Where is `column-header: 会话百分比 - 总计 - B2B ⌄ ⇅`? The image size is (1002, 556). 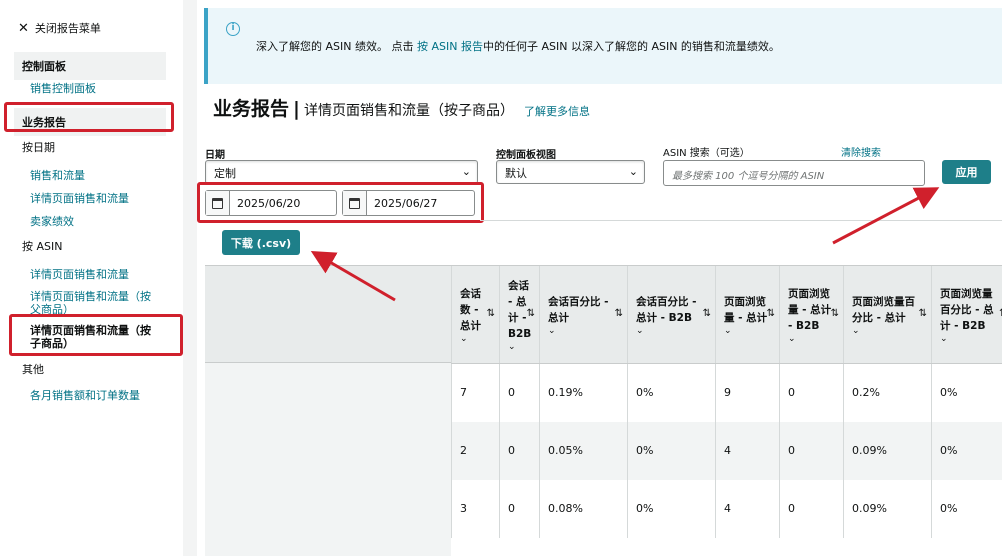
column-header: 会话百分比 - 总计 - B2B ⌄ ⇅ is located at coordinates (671, 314).